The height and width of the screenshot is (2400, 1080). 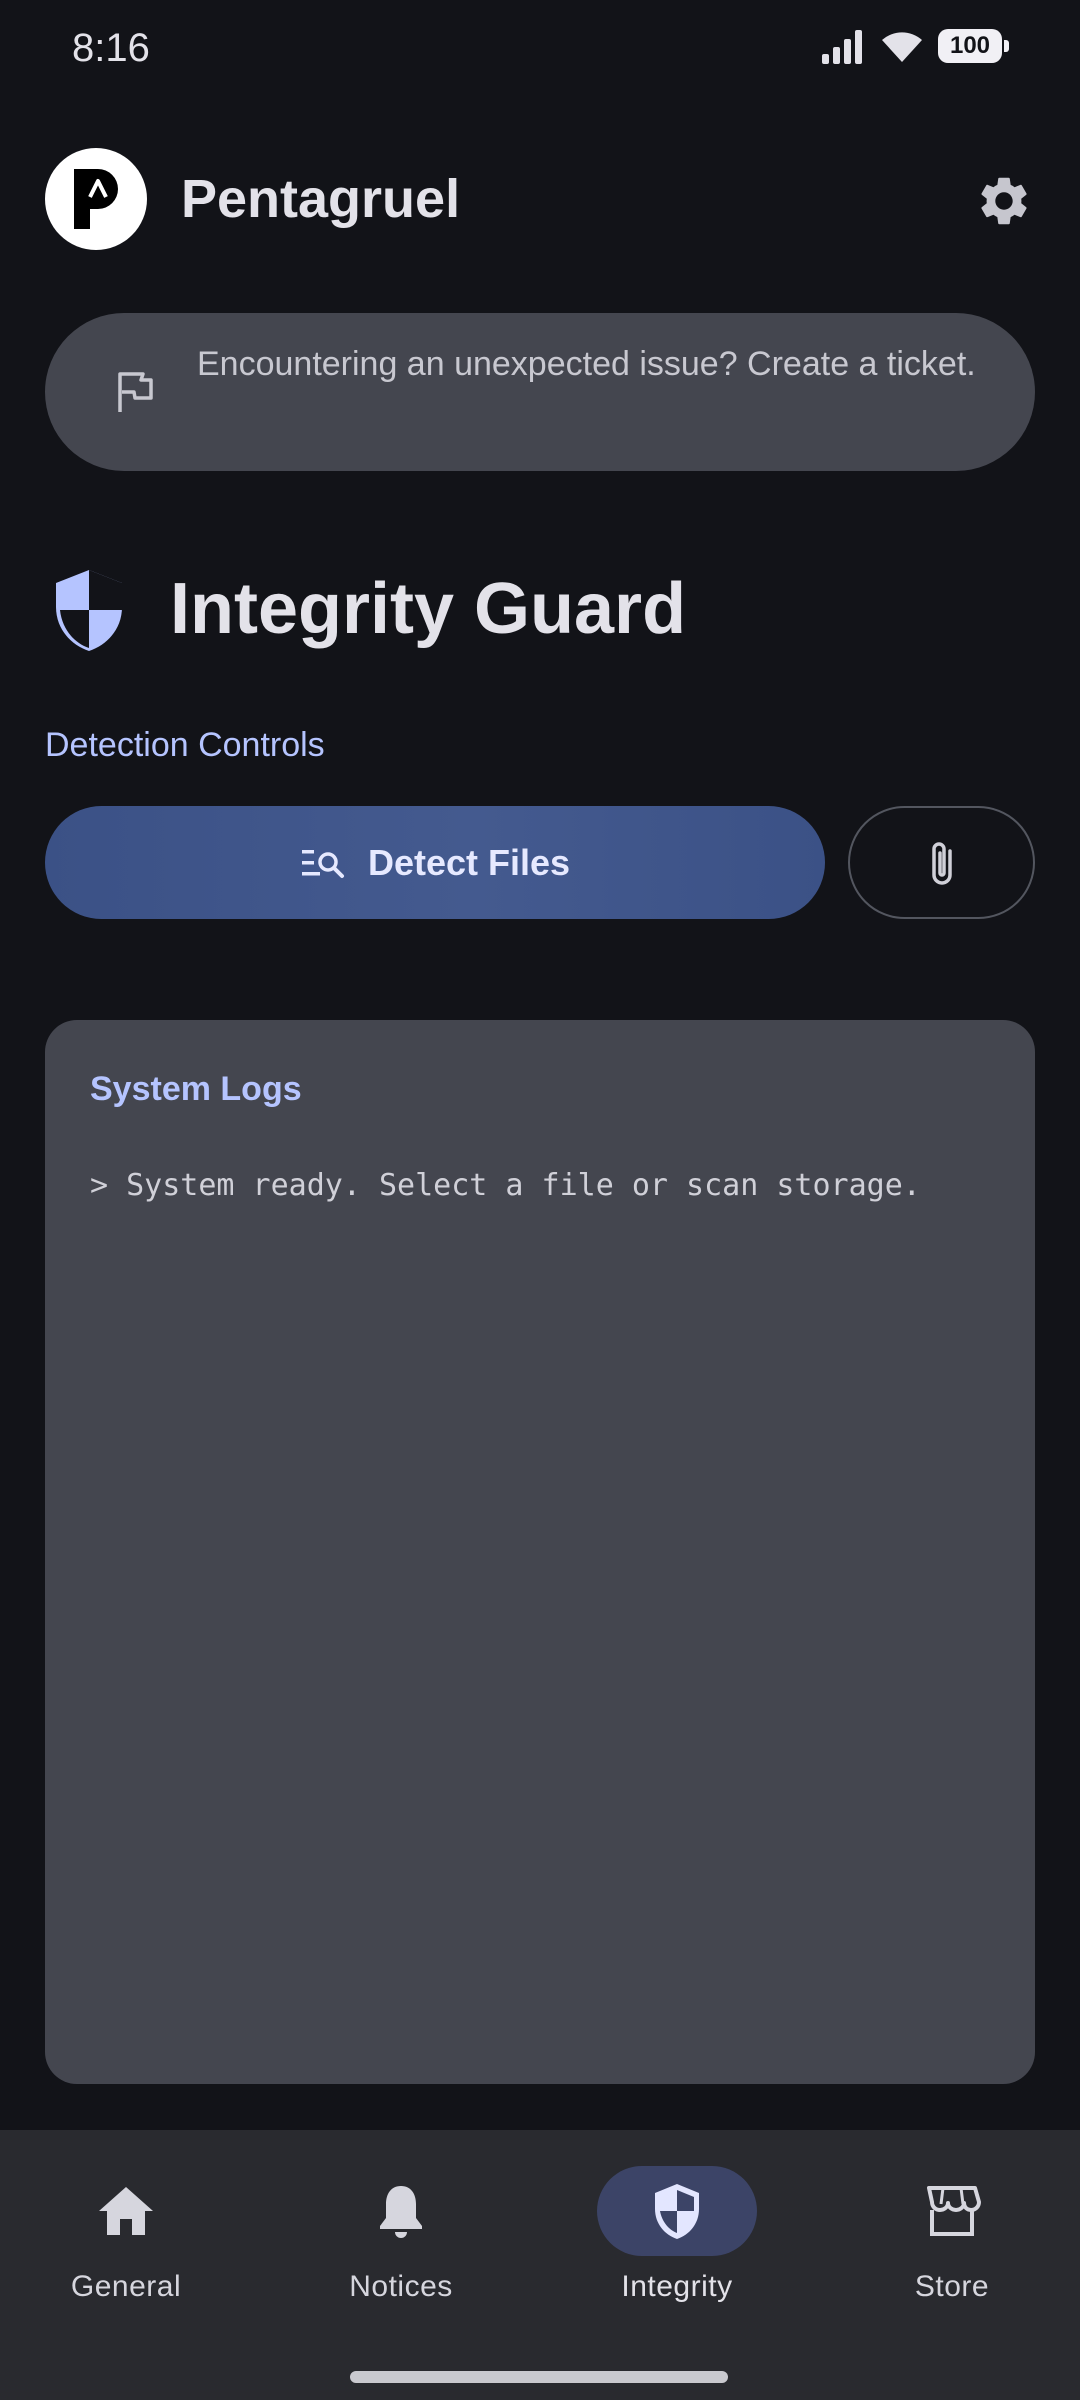 I want to click on app-logo-icon, so click(x=96, y=199).